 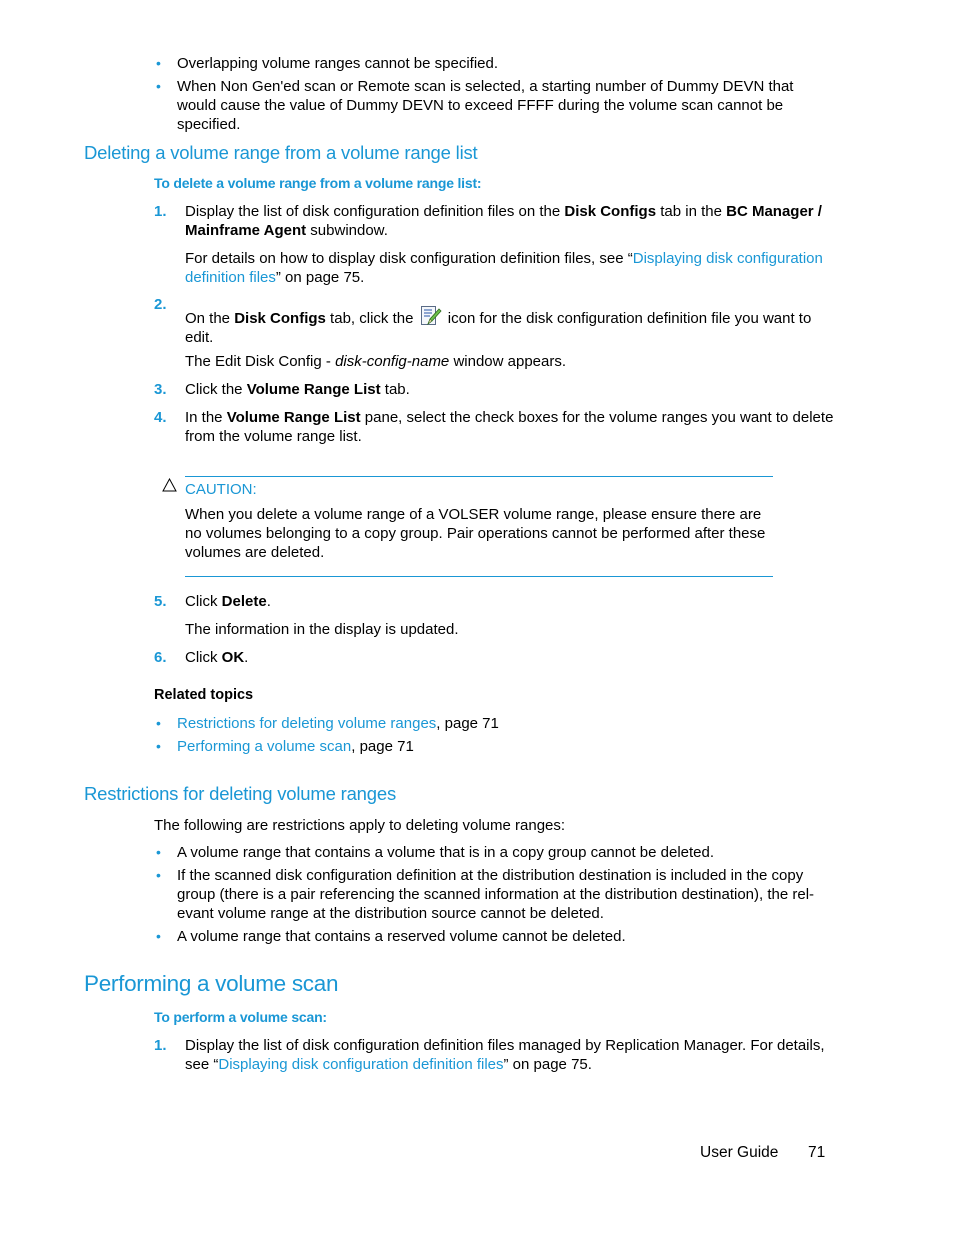 I want to click on caution-top-rule, so click(x=479, y=476).